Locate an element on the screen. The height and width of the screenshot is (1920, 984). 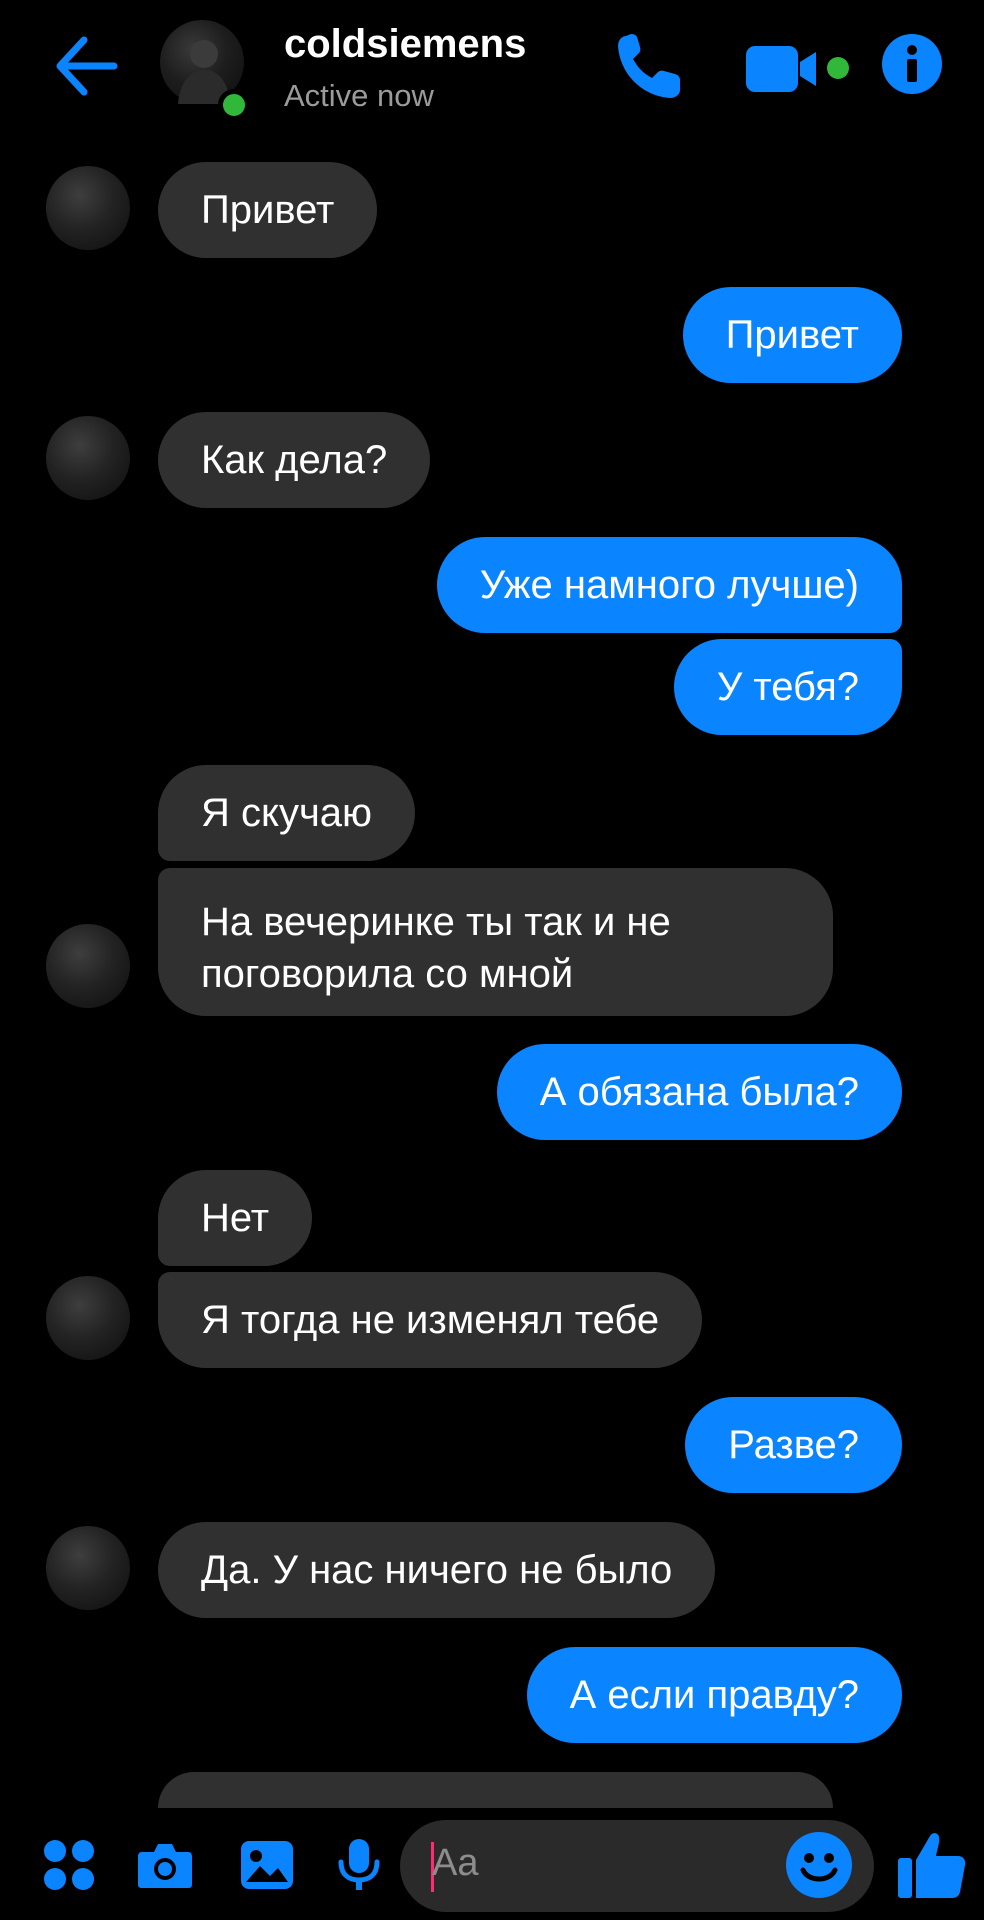
info-icon is located at coordinates (912, 64).